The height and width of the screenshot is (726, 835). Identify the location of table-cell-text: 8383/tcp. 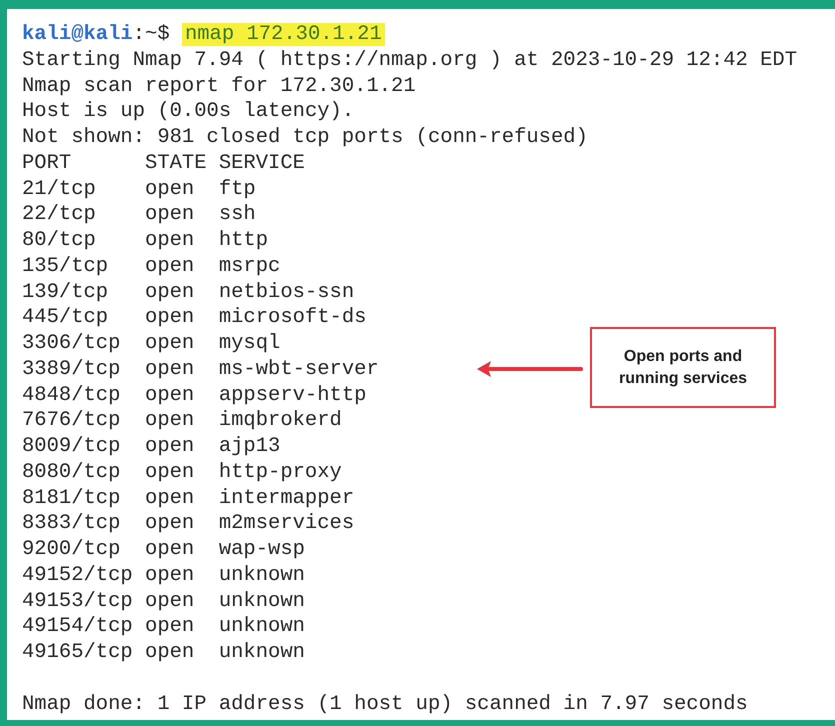
(72, 524).